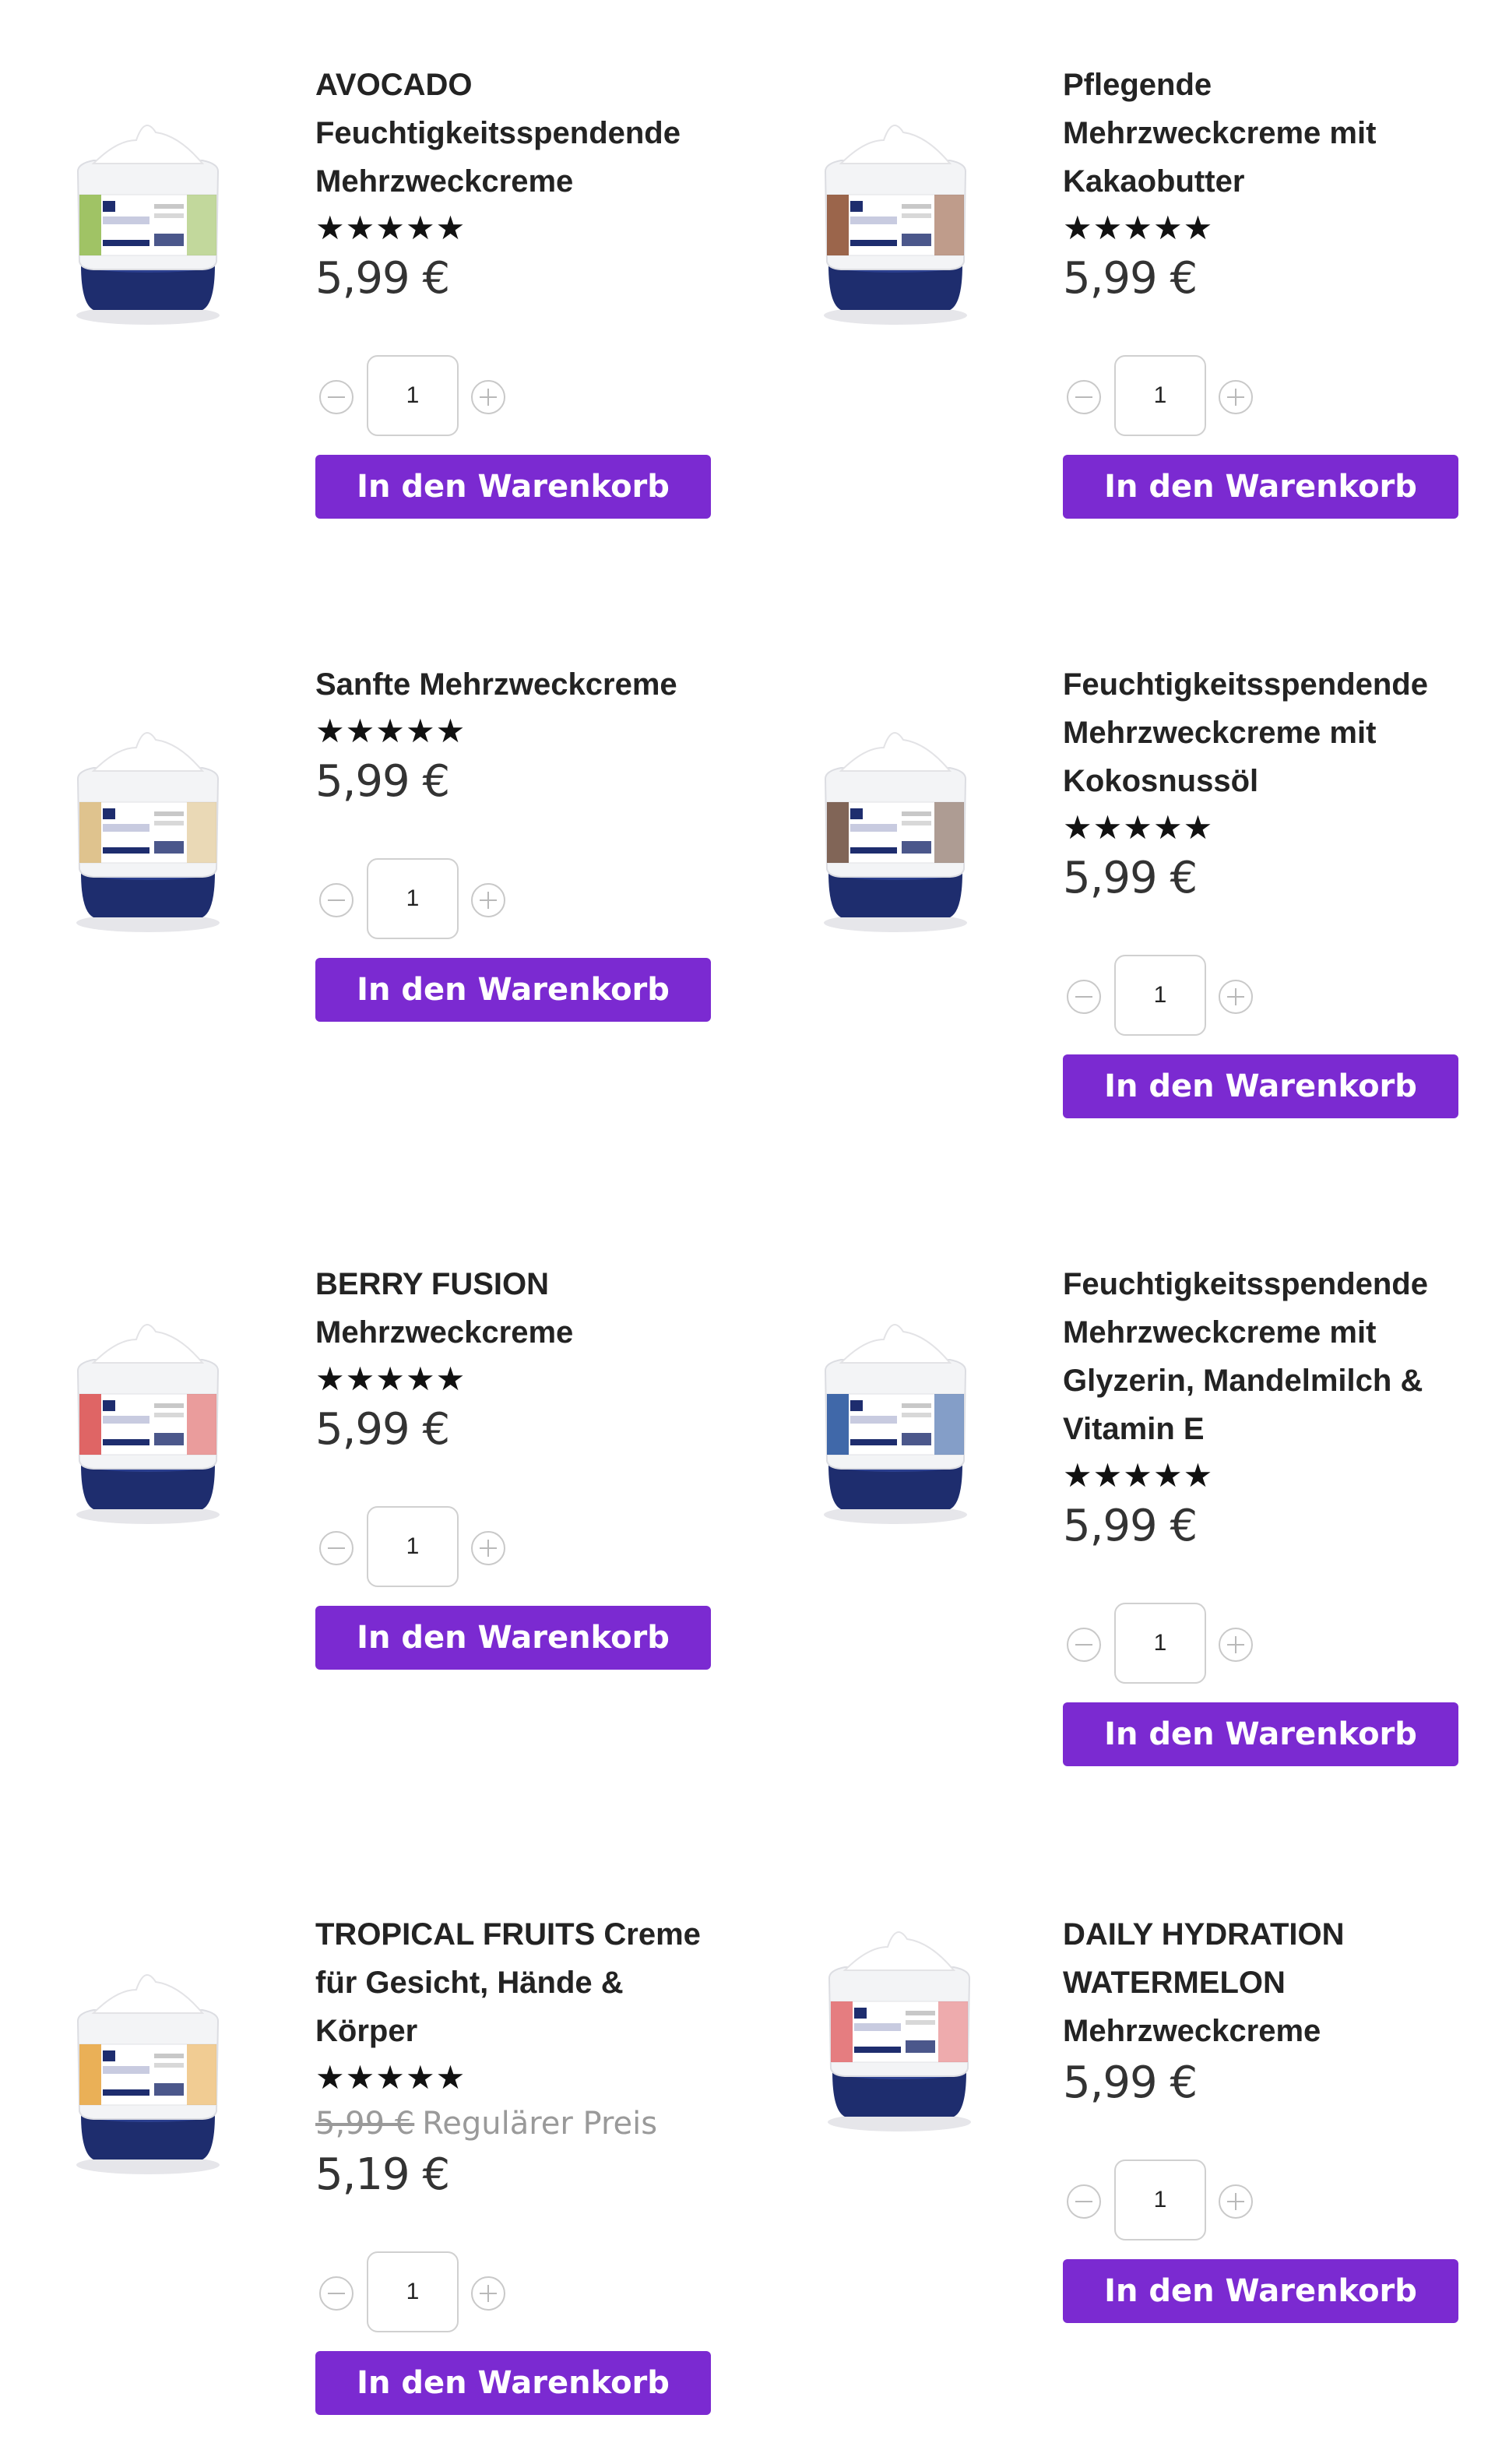  I want to click on product-title-line: DAILY HYDRATION, so click(1204, 1935).